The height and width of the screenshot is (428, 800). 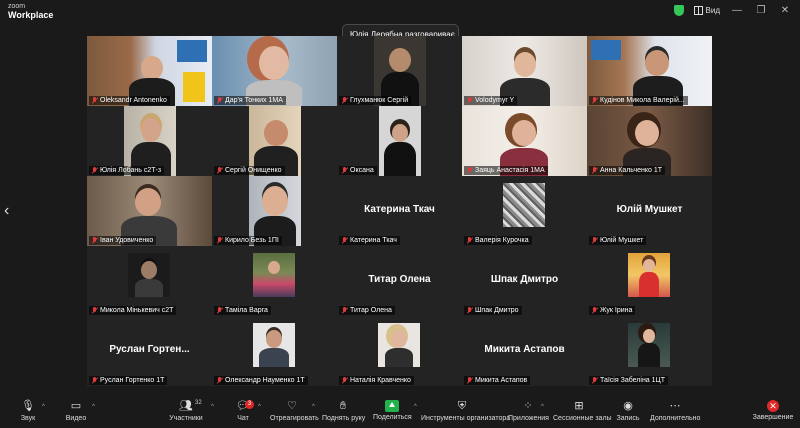 I want to click on chat-button: 💬︎ Чат 3, so click(x=243, y=414).